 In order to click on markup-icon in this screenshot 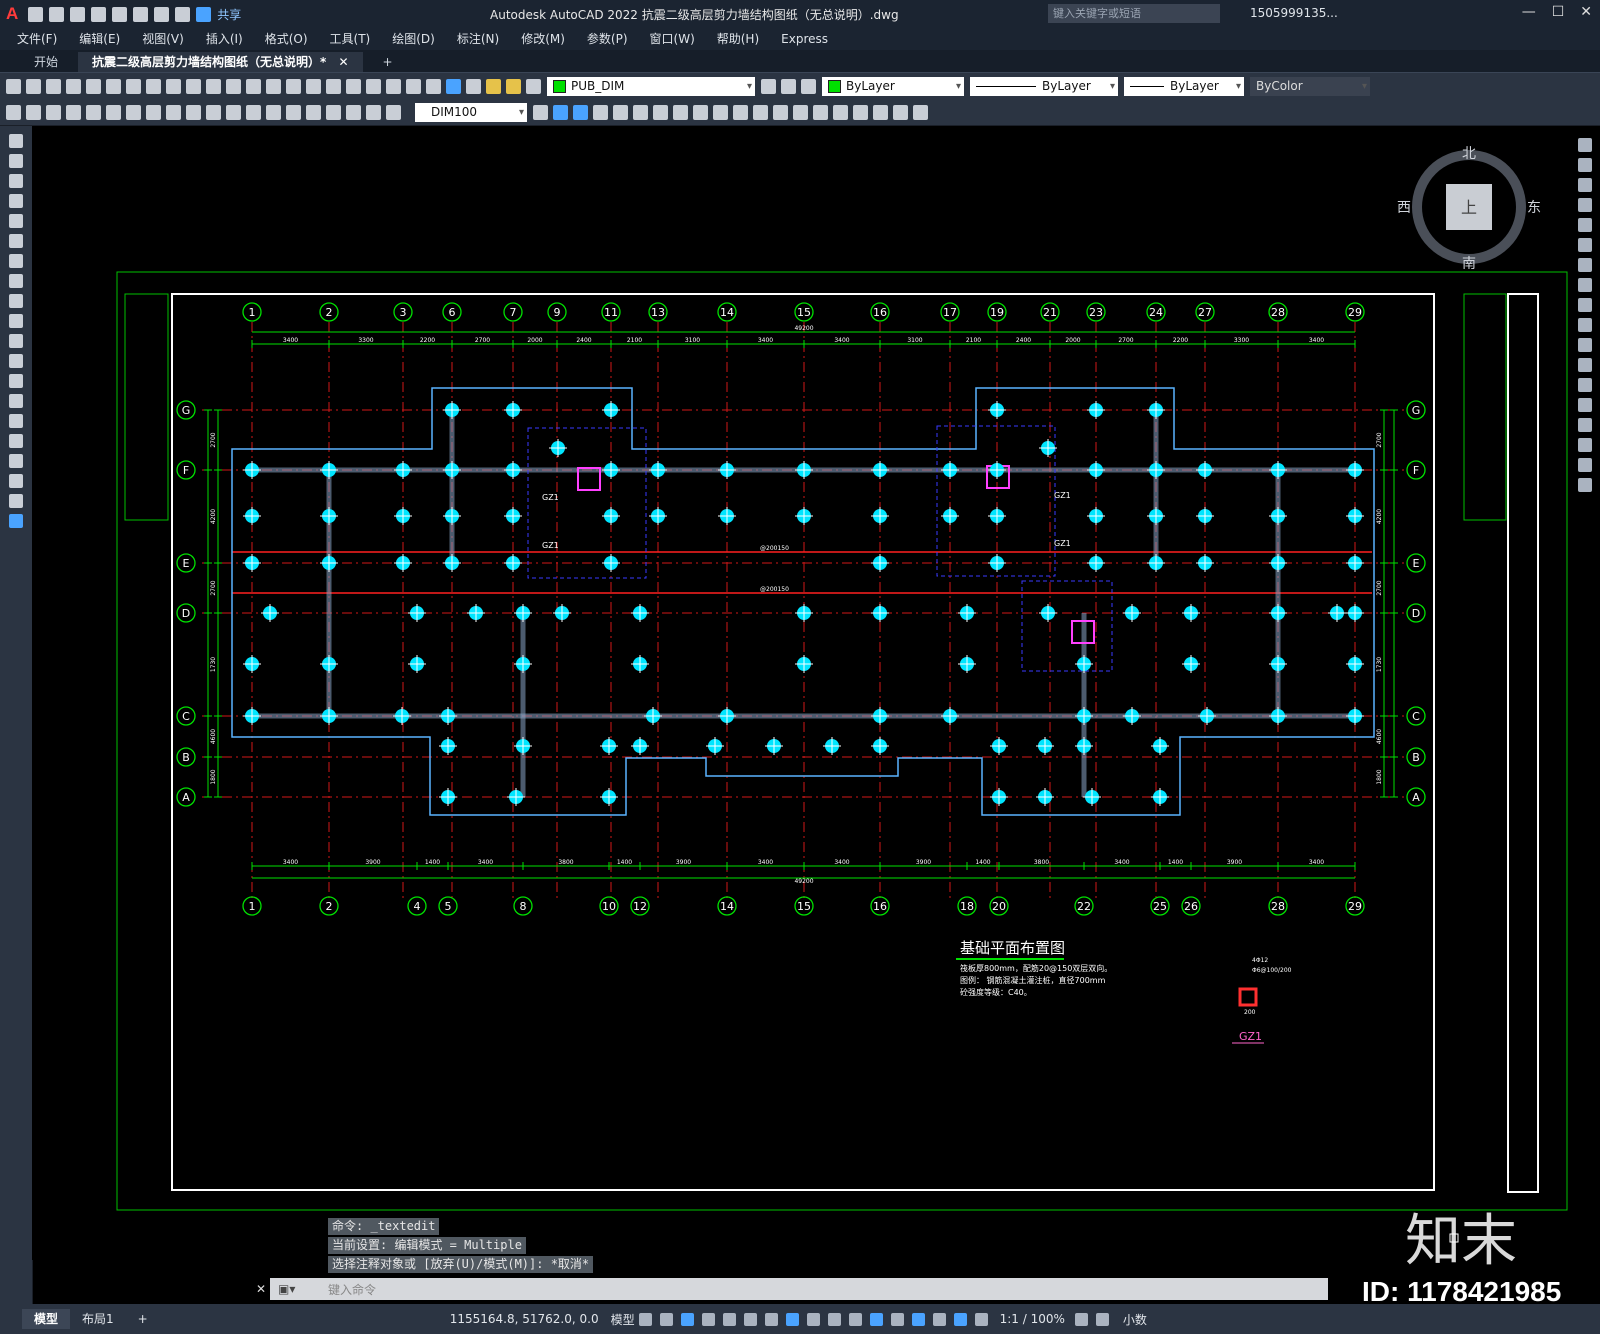, I will do `click(413, 86)`.